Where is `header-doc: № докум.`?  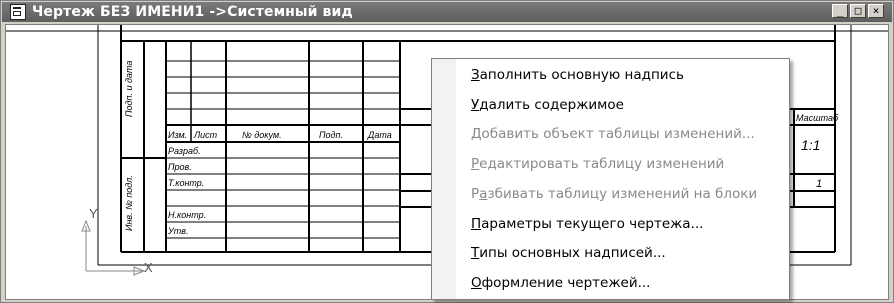 header-doc: № докум. is located at coordinates (262, 135).